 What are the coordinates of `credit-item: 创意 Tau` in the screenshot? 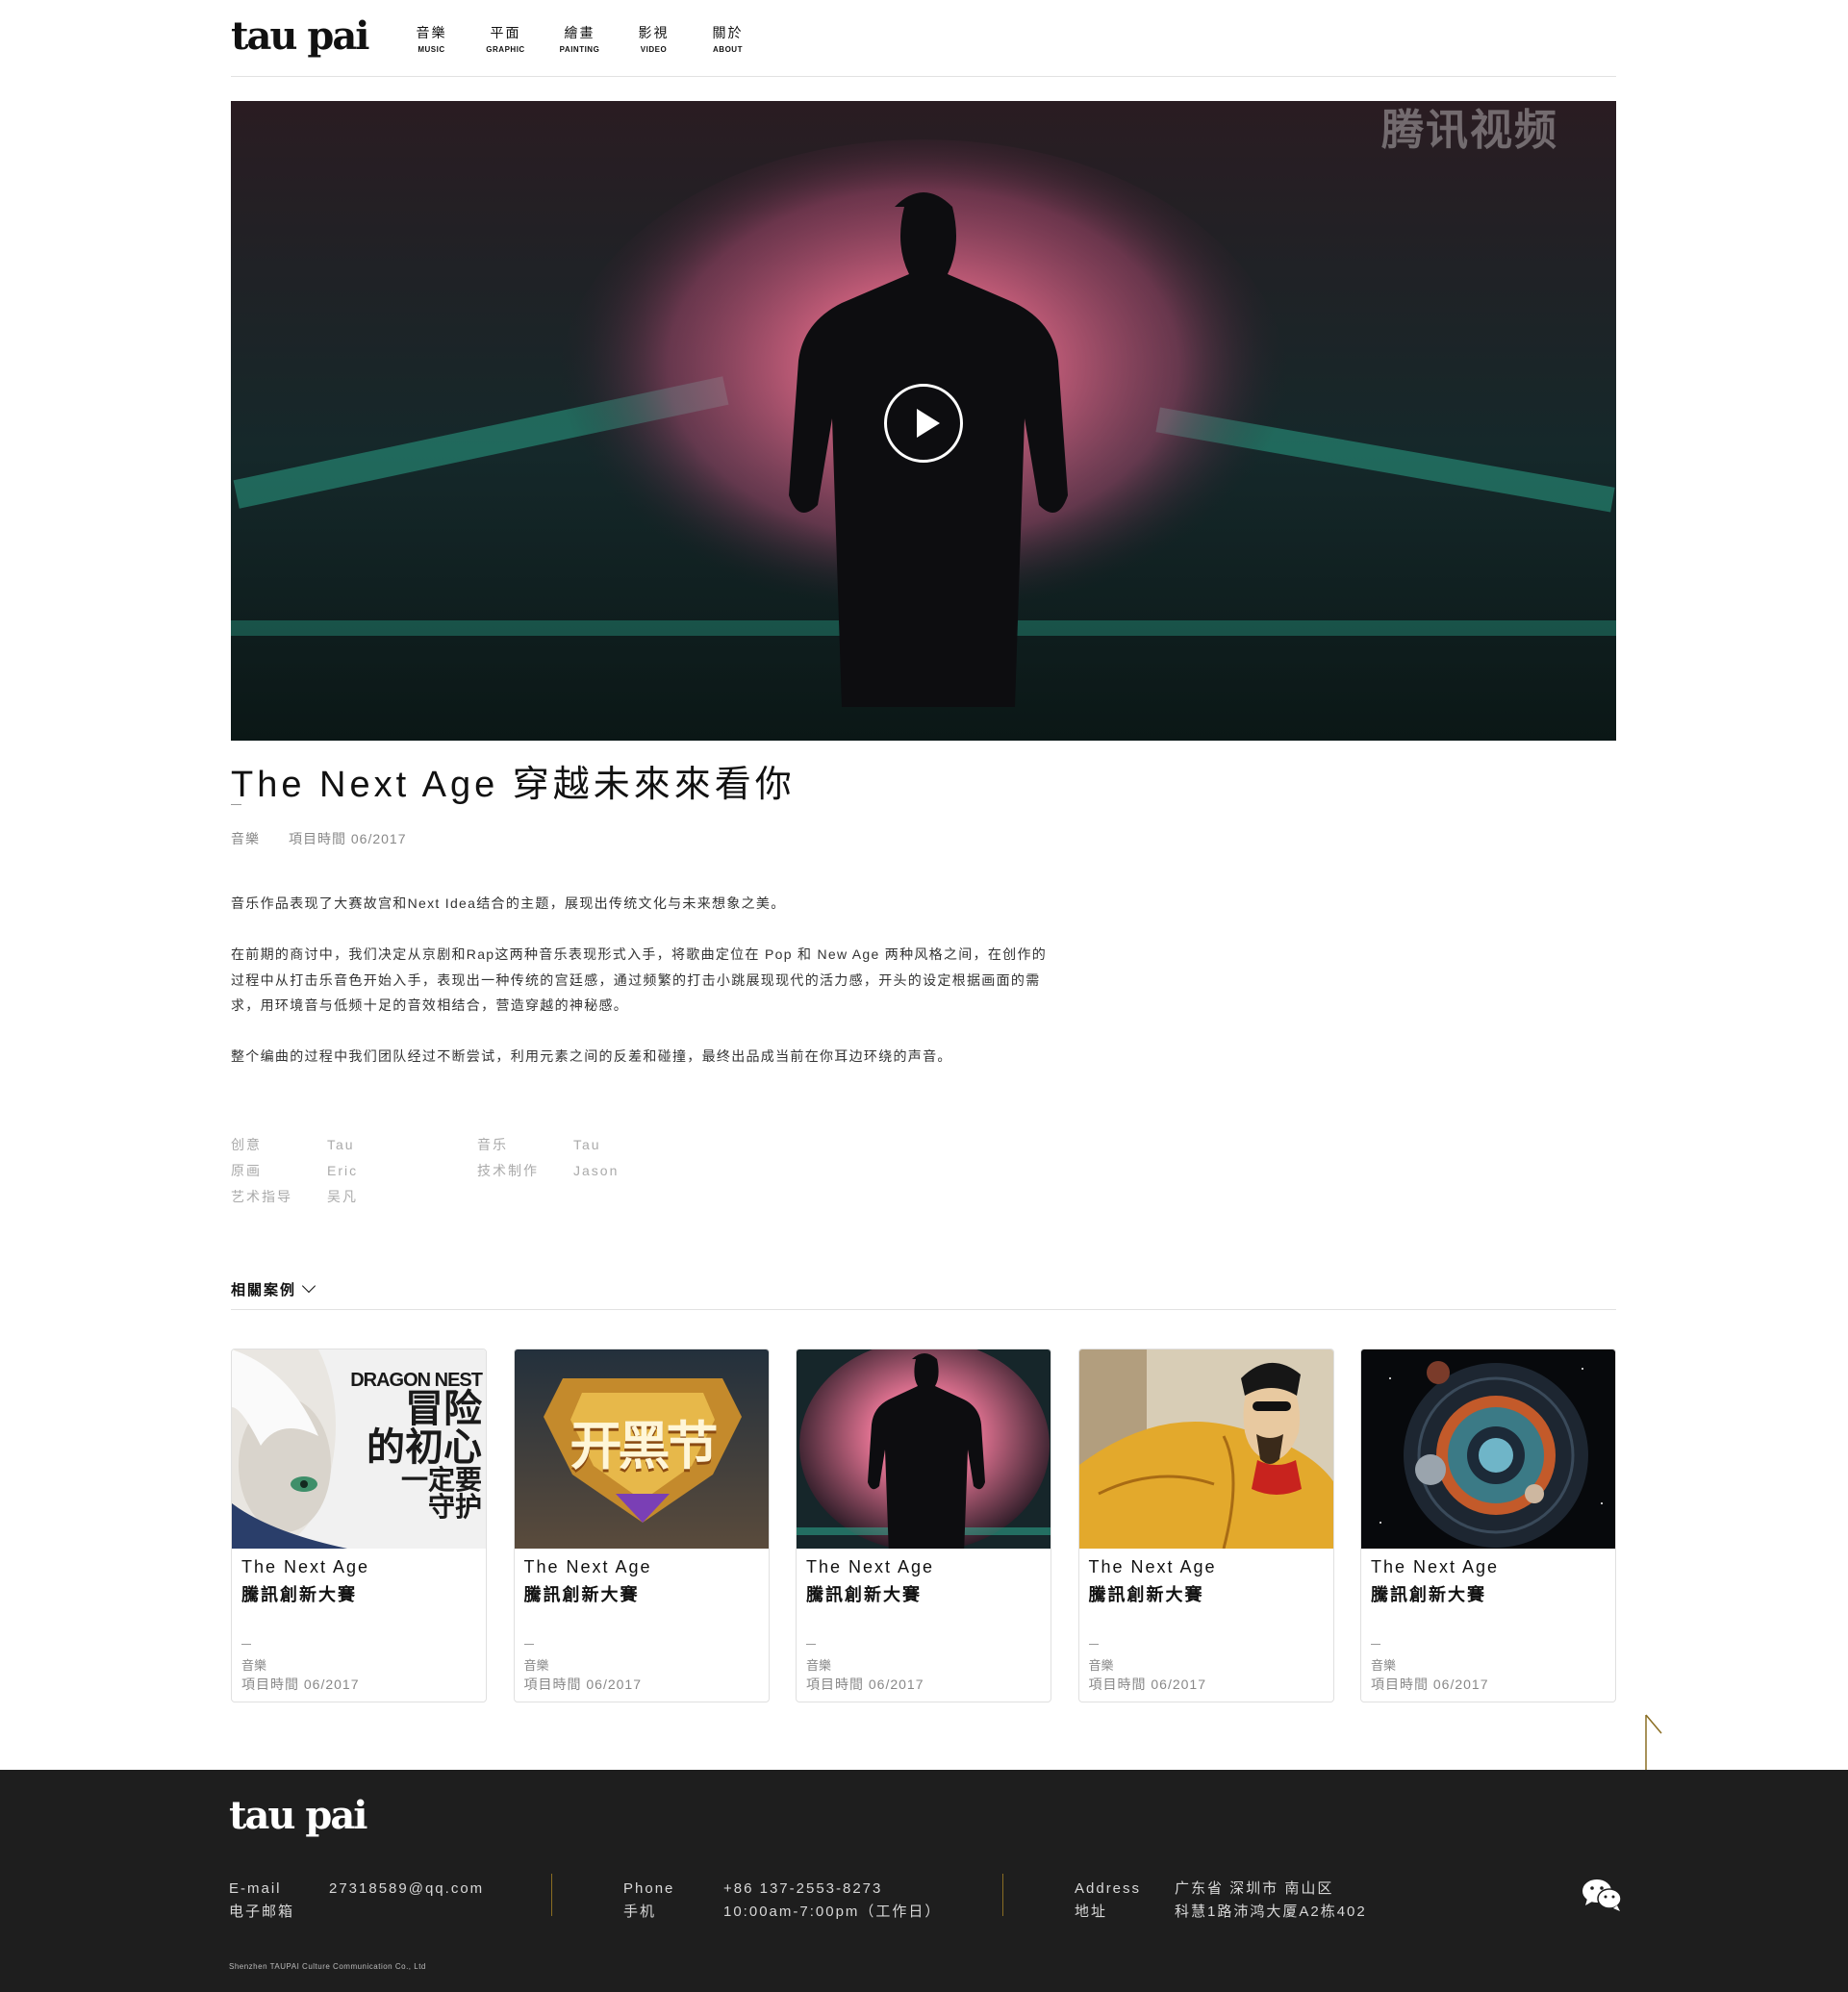 It's located at (356, 1144).